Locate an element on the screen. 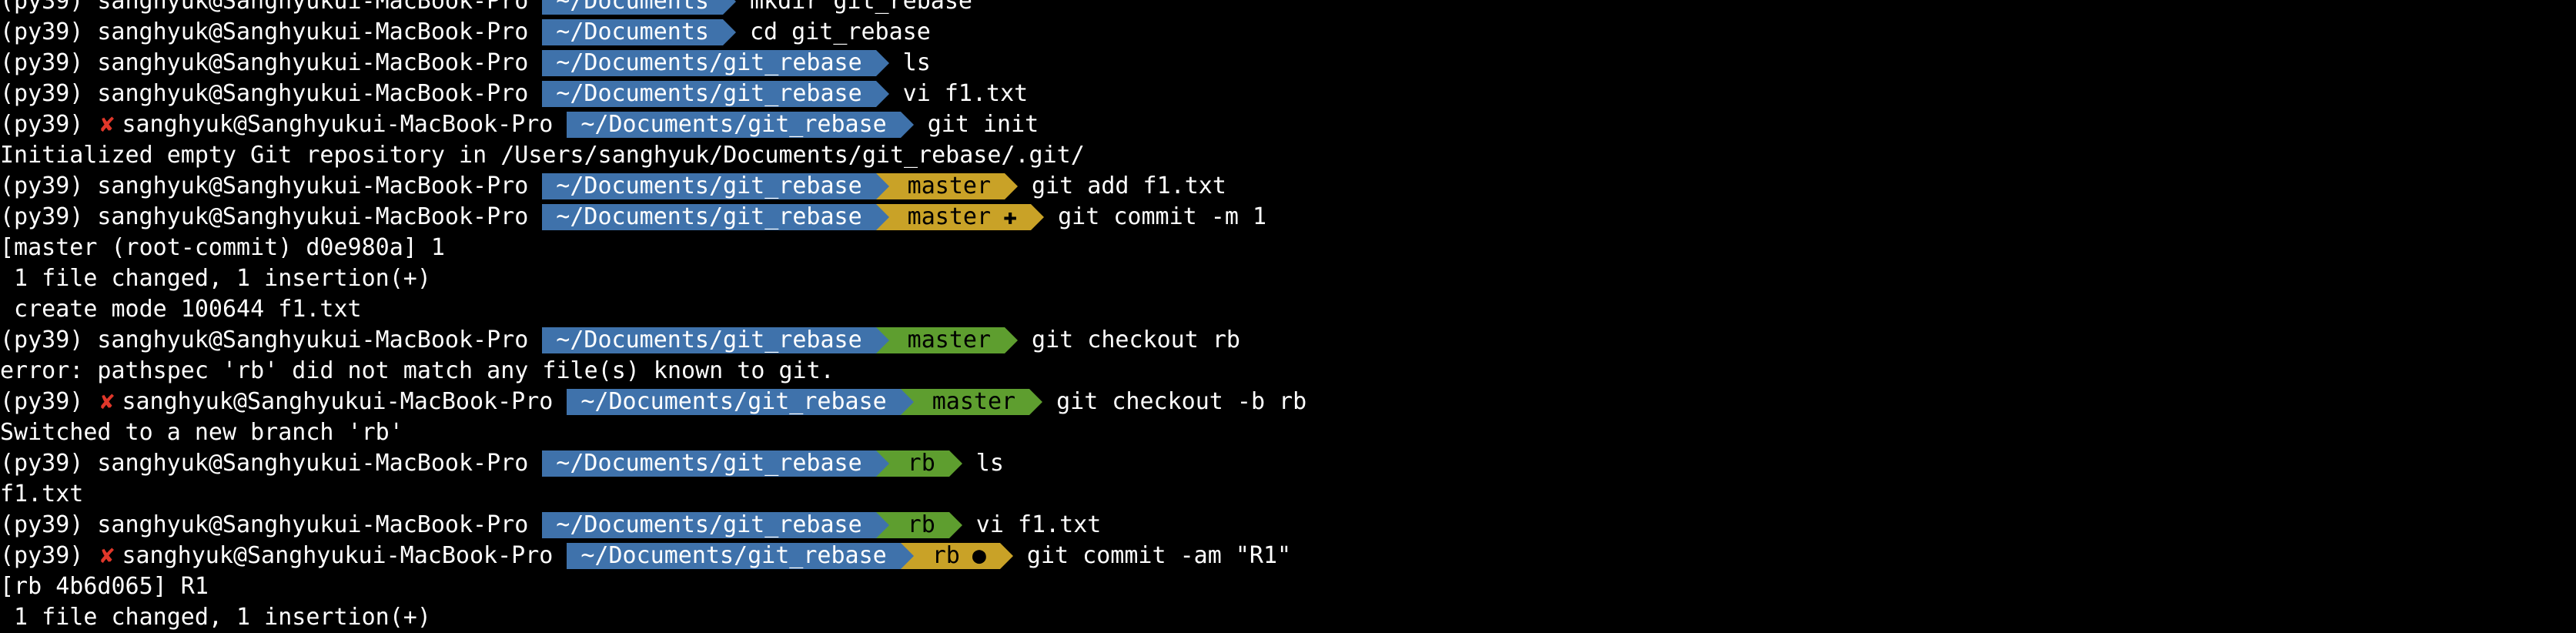 The image size is (2576, 633). output-line: f1.txt is located at coordinates (1288, 495).